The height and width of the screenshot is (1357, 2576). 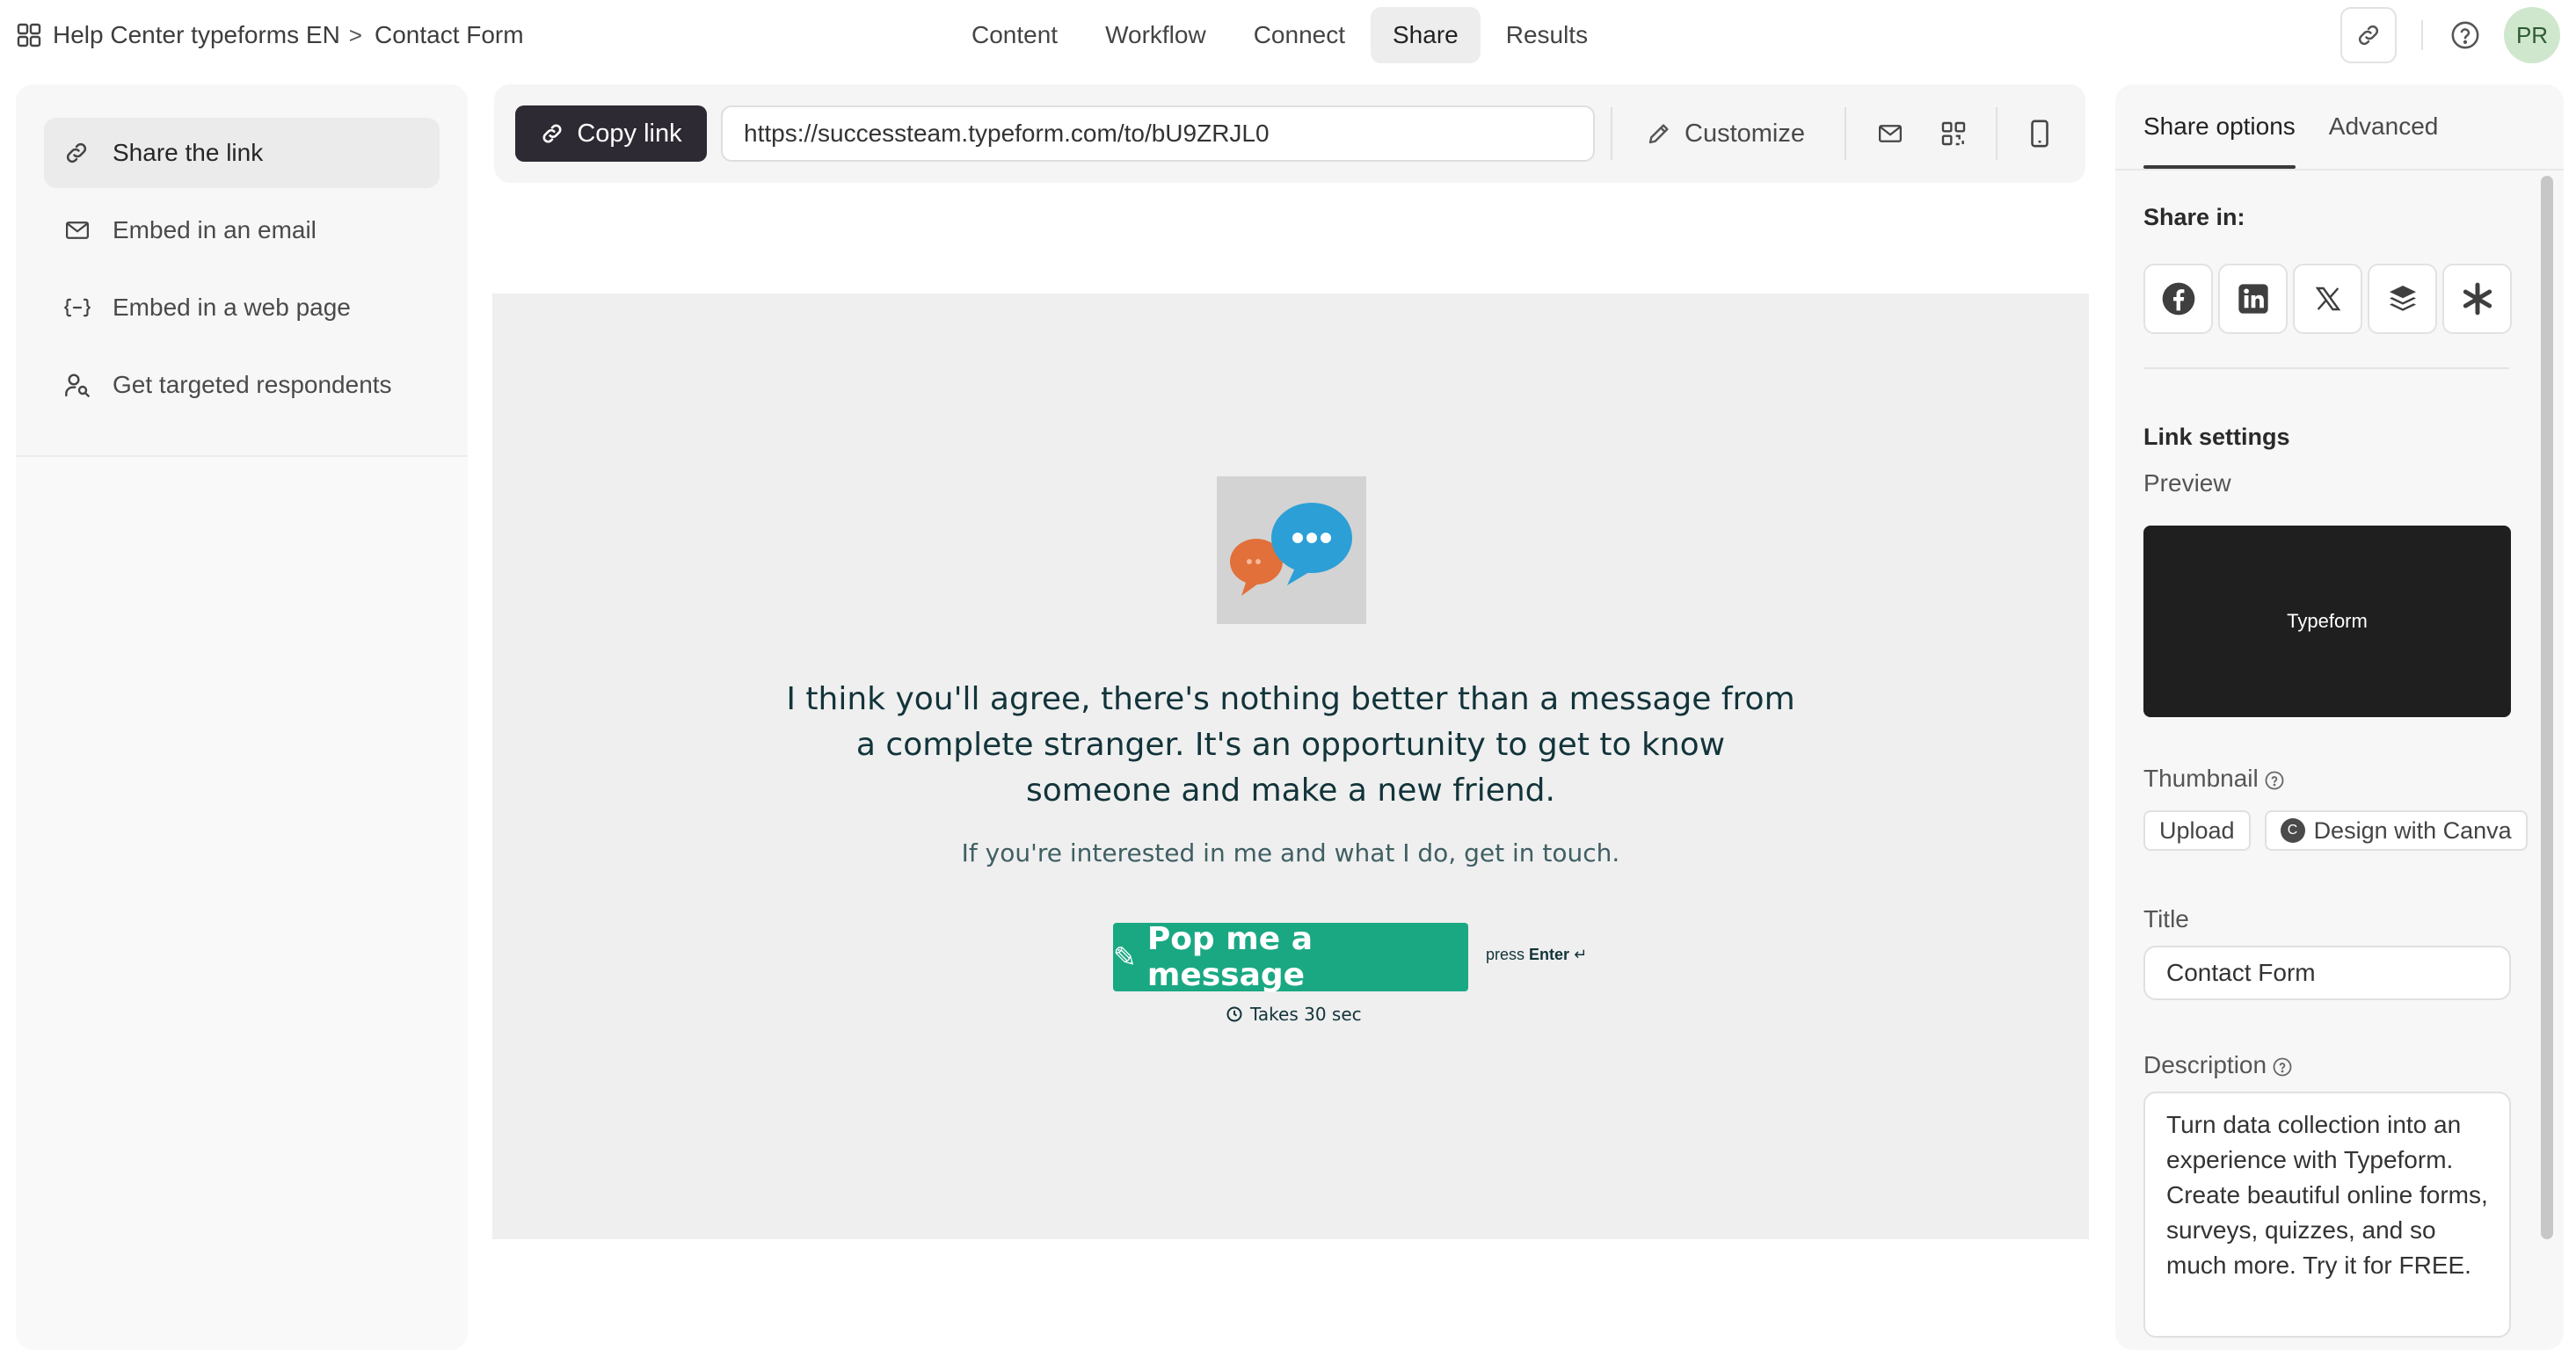 I want to click on apps-grid-icon, so click(x=29, y=35).